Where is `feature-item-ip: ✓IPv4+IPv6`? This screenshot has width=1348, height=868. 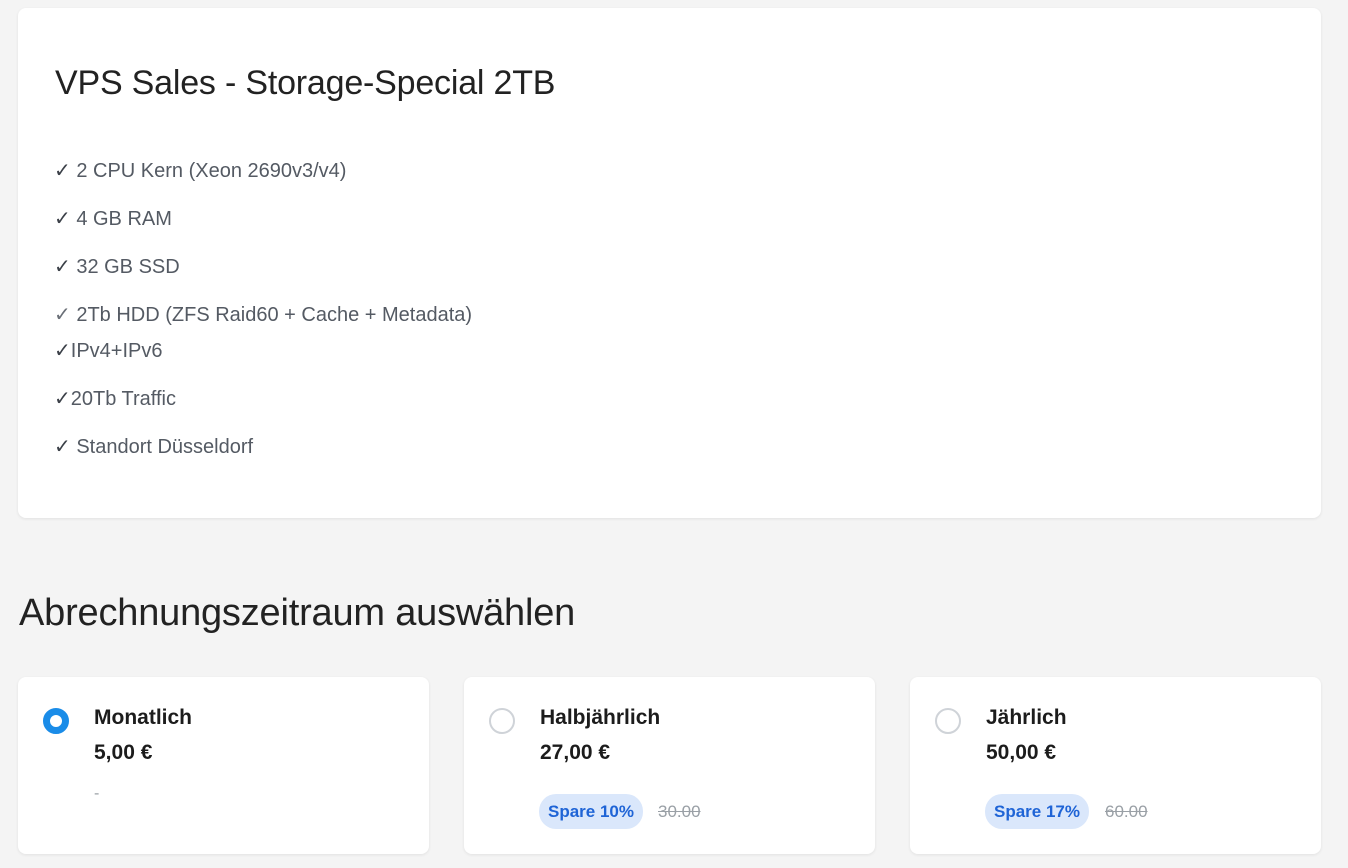 feature-item-ip: ✓IPv4+IPv6 is located at coordinates (108, 350).